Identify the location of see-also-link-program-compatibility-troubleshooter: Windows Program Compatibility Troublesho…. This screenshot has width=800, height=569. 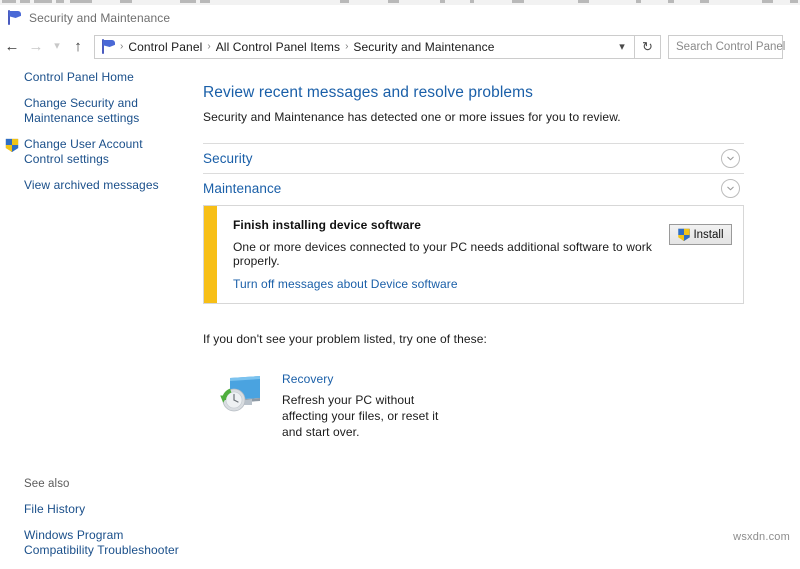
(104, 543).